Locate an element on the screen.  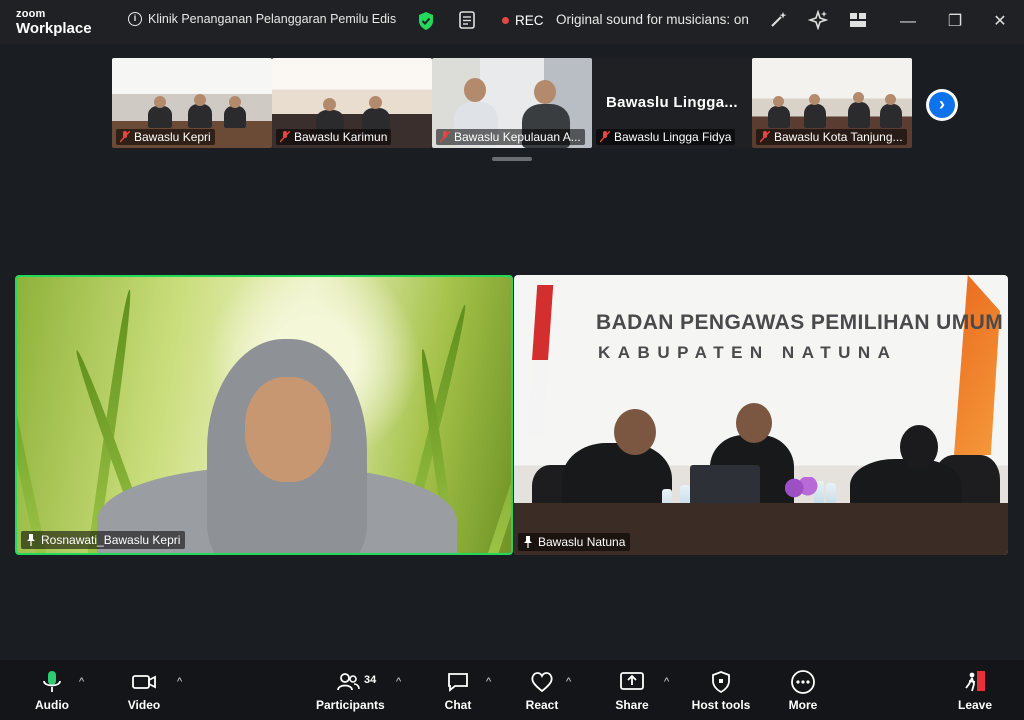
participant-label: Bawaslu Kepri is located at coordinates (165, 137).